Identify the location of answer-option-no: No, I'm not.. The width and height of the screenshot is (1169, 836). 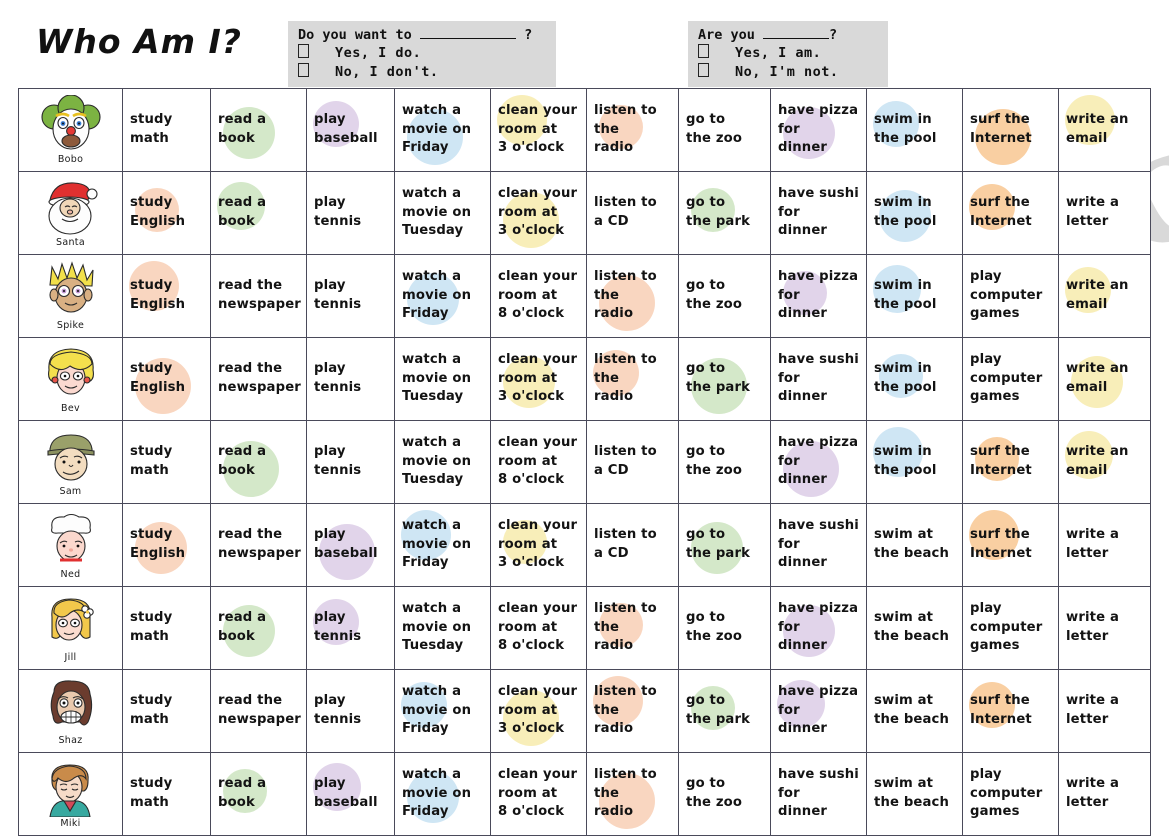
(788, 71).